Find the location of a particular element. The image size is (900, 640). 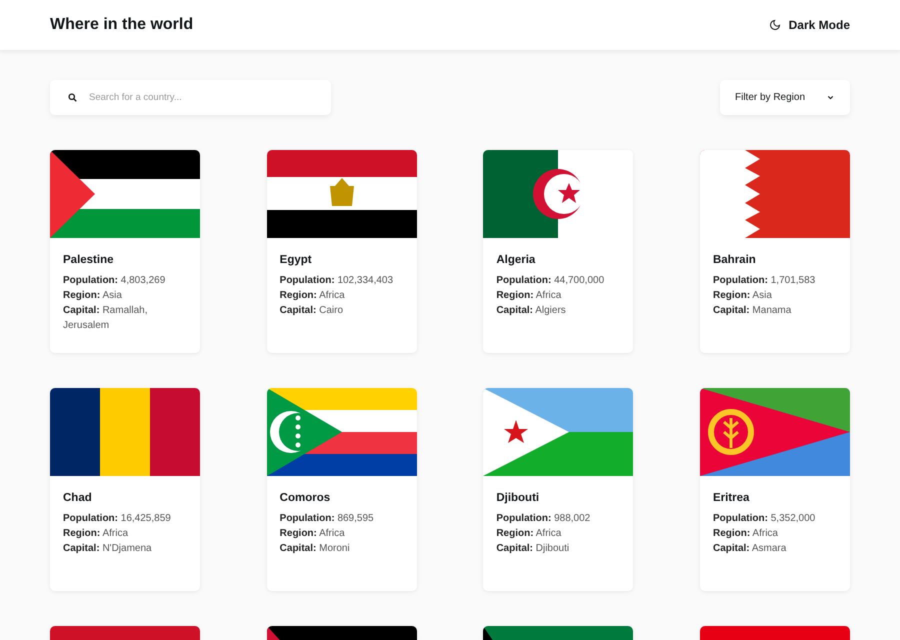

country-card: Chad Population: 16,425,859 Region: Africa Capital: N'Djamena is located at coordinates (125, 489).